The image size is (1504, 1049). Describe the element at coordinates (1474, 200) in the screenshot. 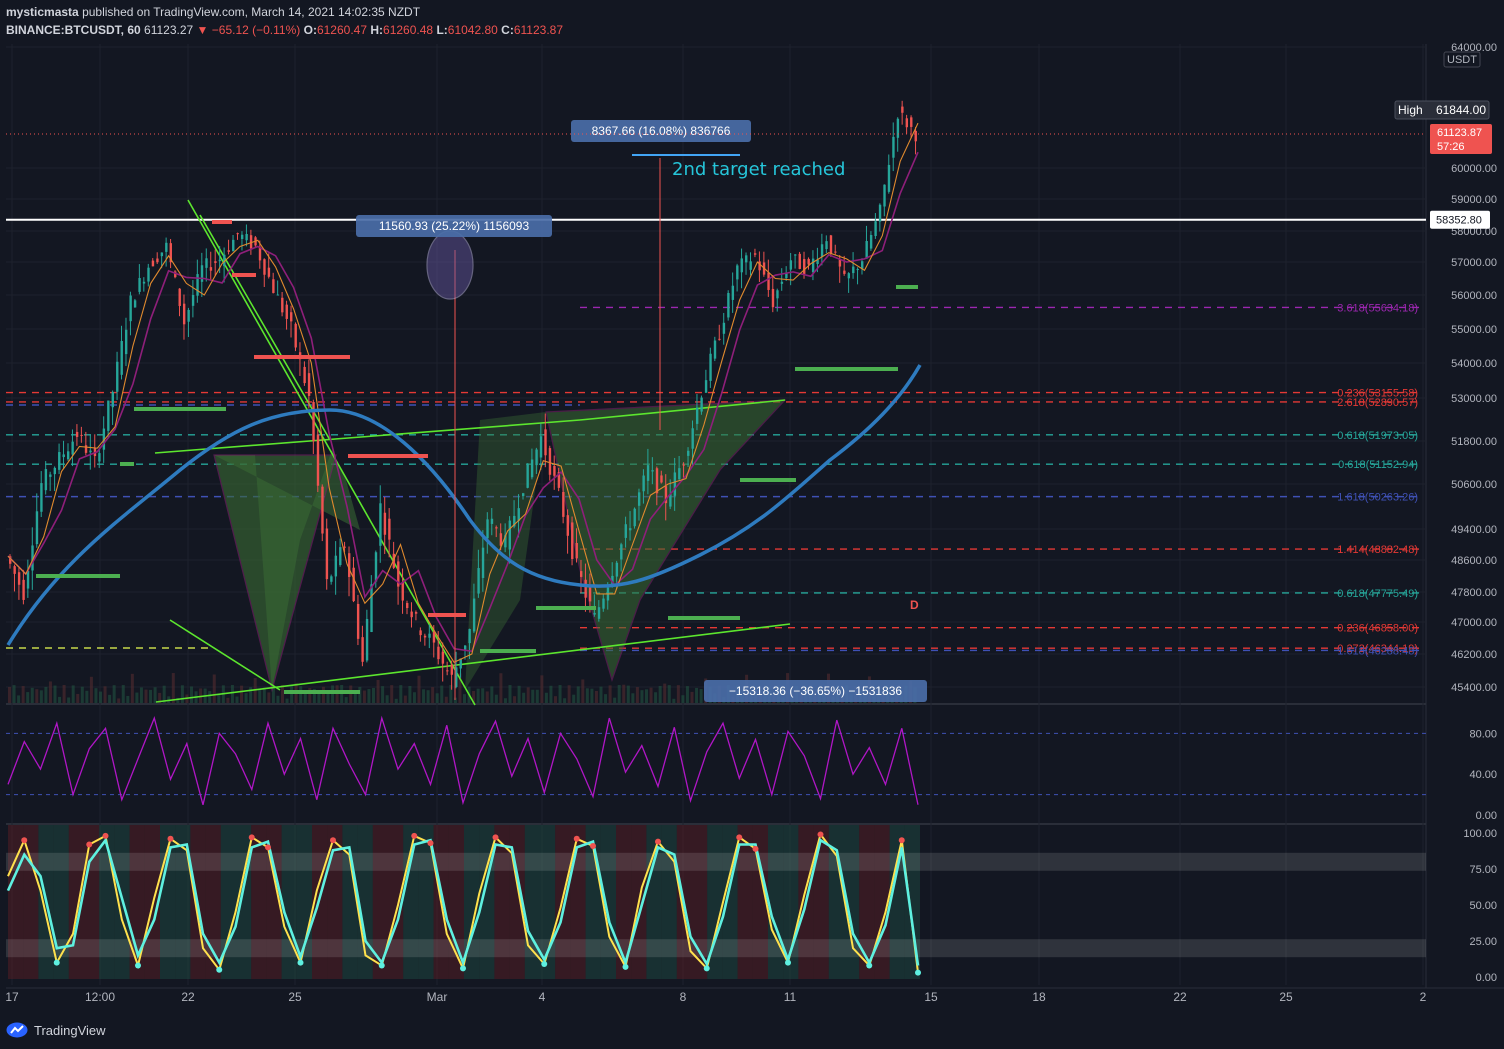

I see `y-tick-label: 59000.00` at that location.